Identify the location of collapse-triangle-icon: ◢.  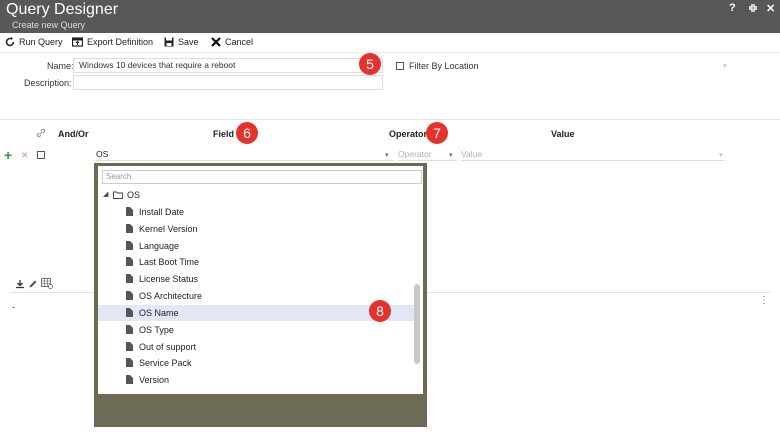
(105, 195).